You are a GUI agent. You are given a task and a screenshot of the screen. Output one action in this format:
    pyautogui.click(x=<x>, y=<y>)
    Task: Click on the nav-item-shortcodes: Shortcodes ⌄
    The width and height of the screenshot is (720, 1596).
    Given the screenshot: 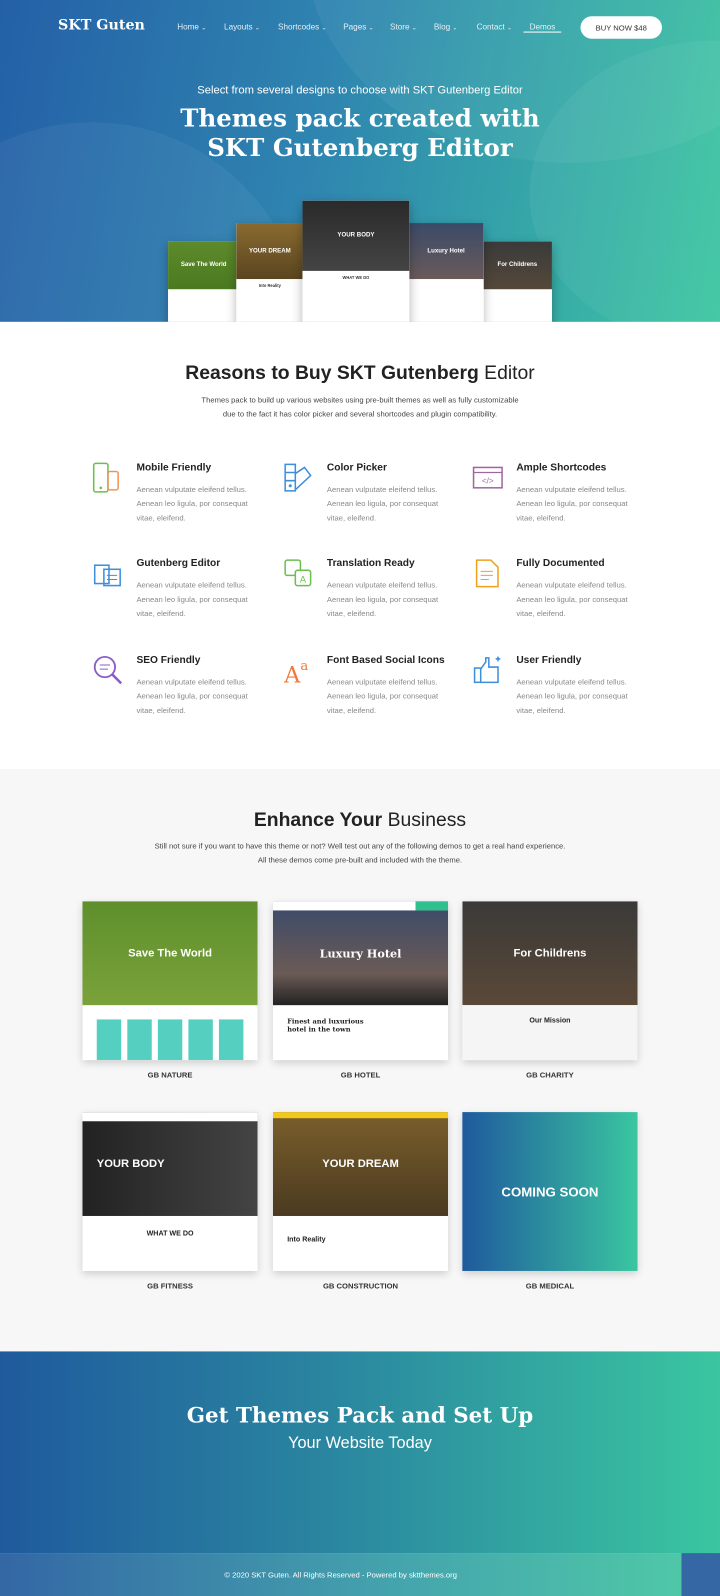 What is the action you would take?
    pyautogui.click(x=302, y=26)
    